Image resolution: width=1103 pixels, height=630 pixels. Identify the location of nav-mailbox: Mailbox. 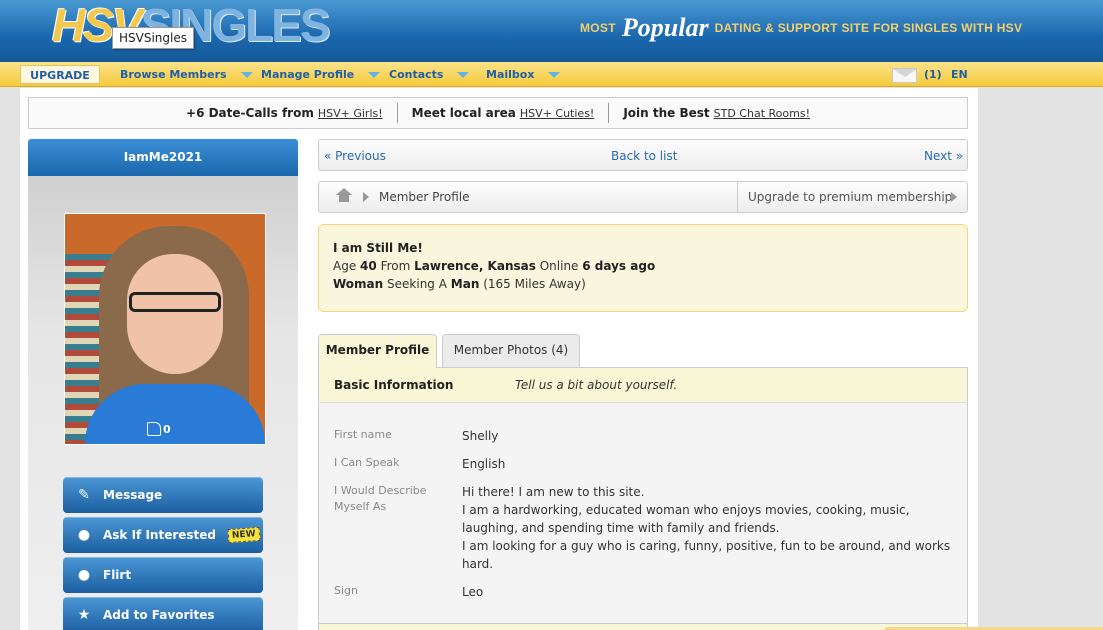
(523, 74).